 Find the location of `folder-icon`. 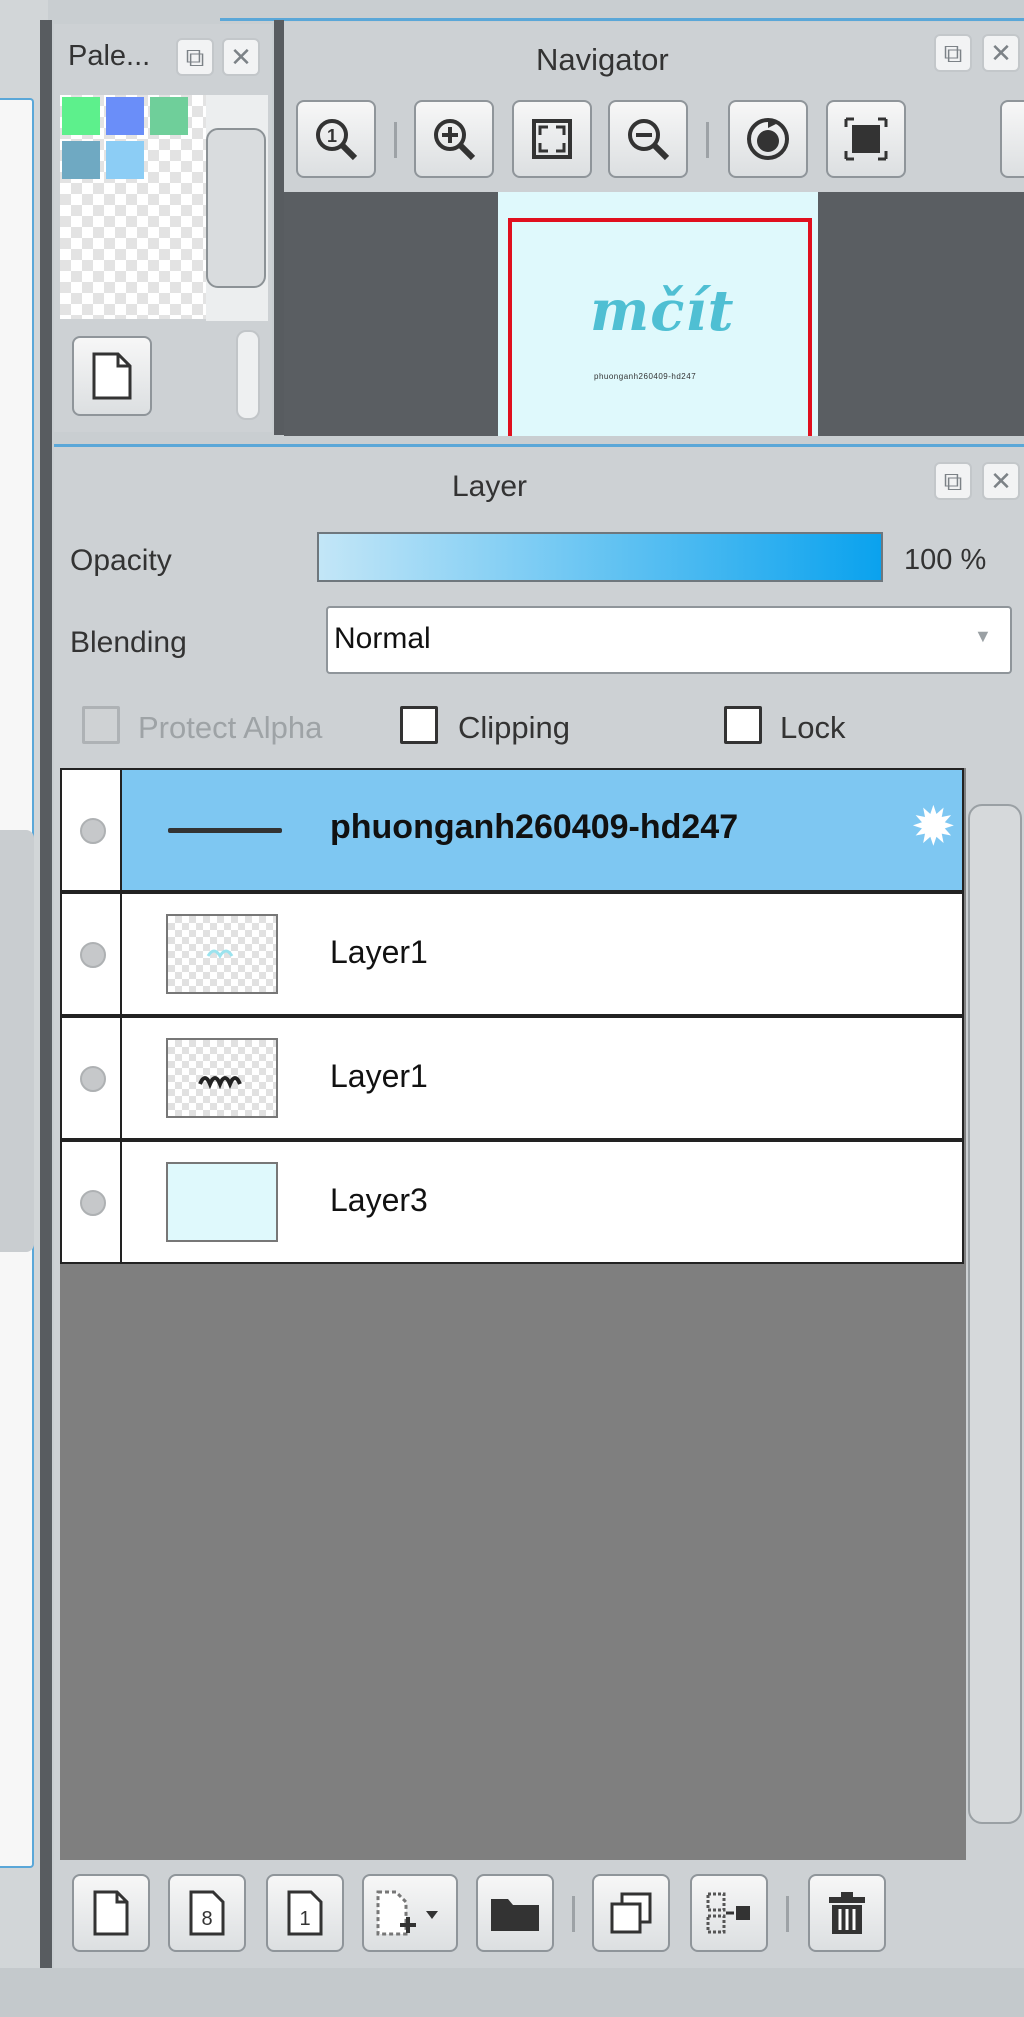

folder-icon is located at coordinates (515, 1915).